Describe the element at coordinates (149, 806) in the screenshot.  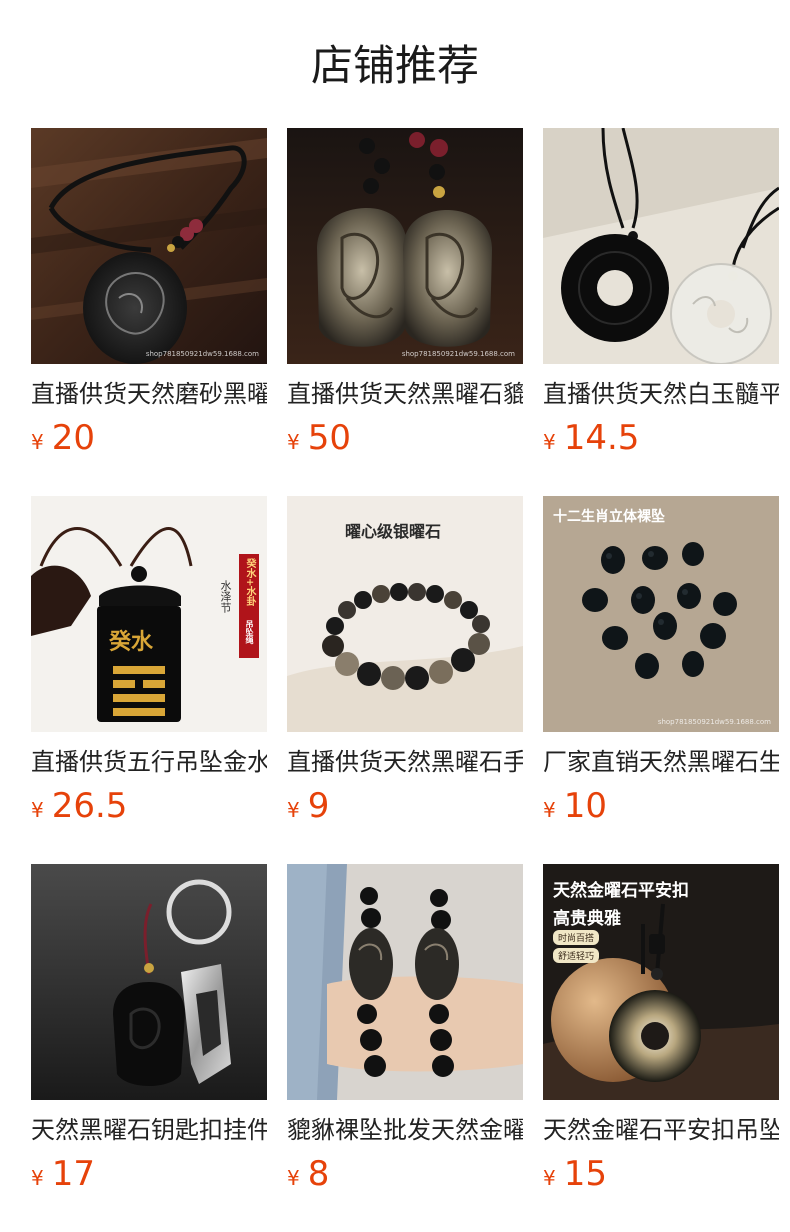
I see `product-price: ¥26.5` at that location.